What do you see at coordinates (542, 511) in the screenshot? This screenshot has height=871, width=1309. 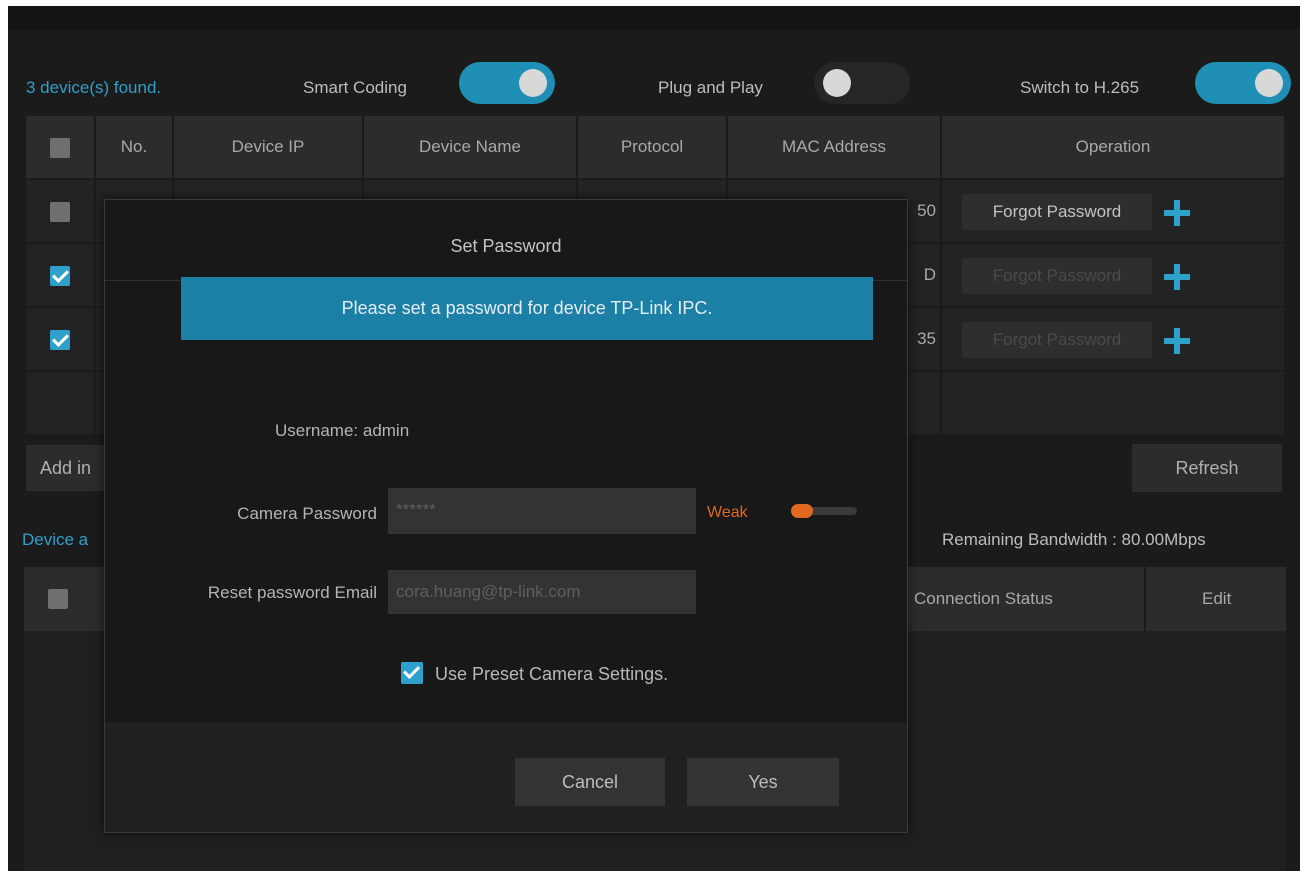 I see `camera-password-input: ******` at bounding box center [542, 511].